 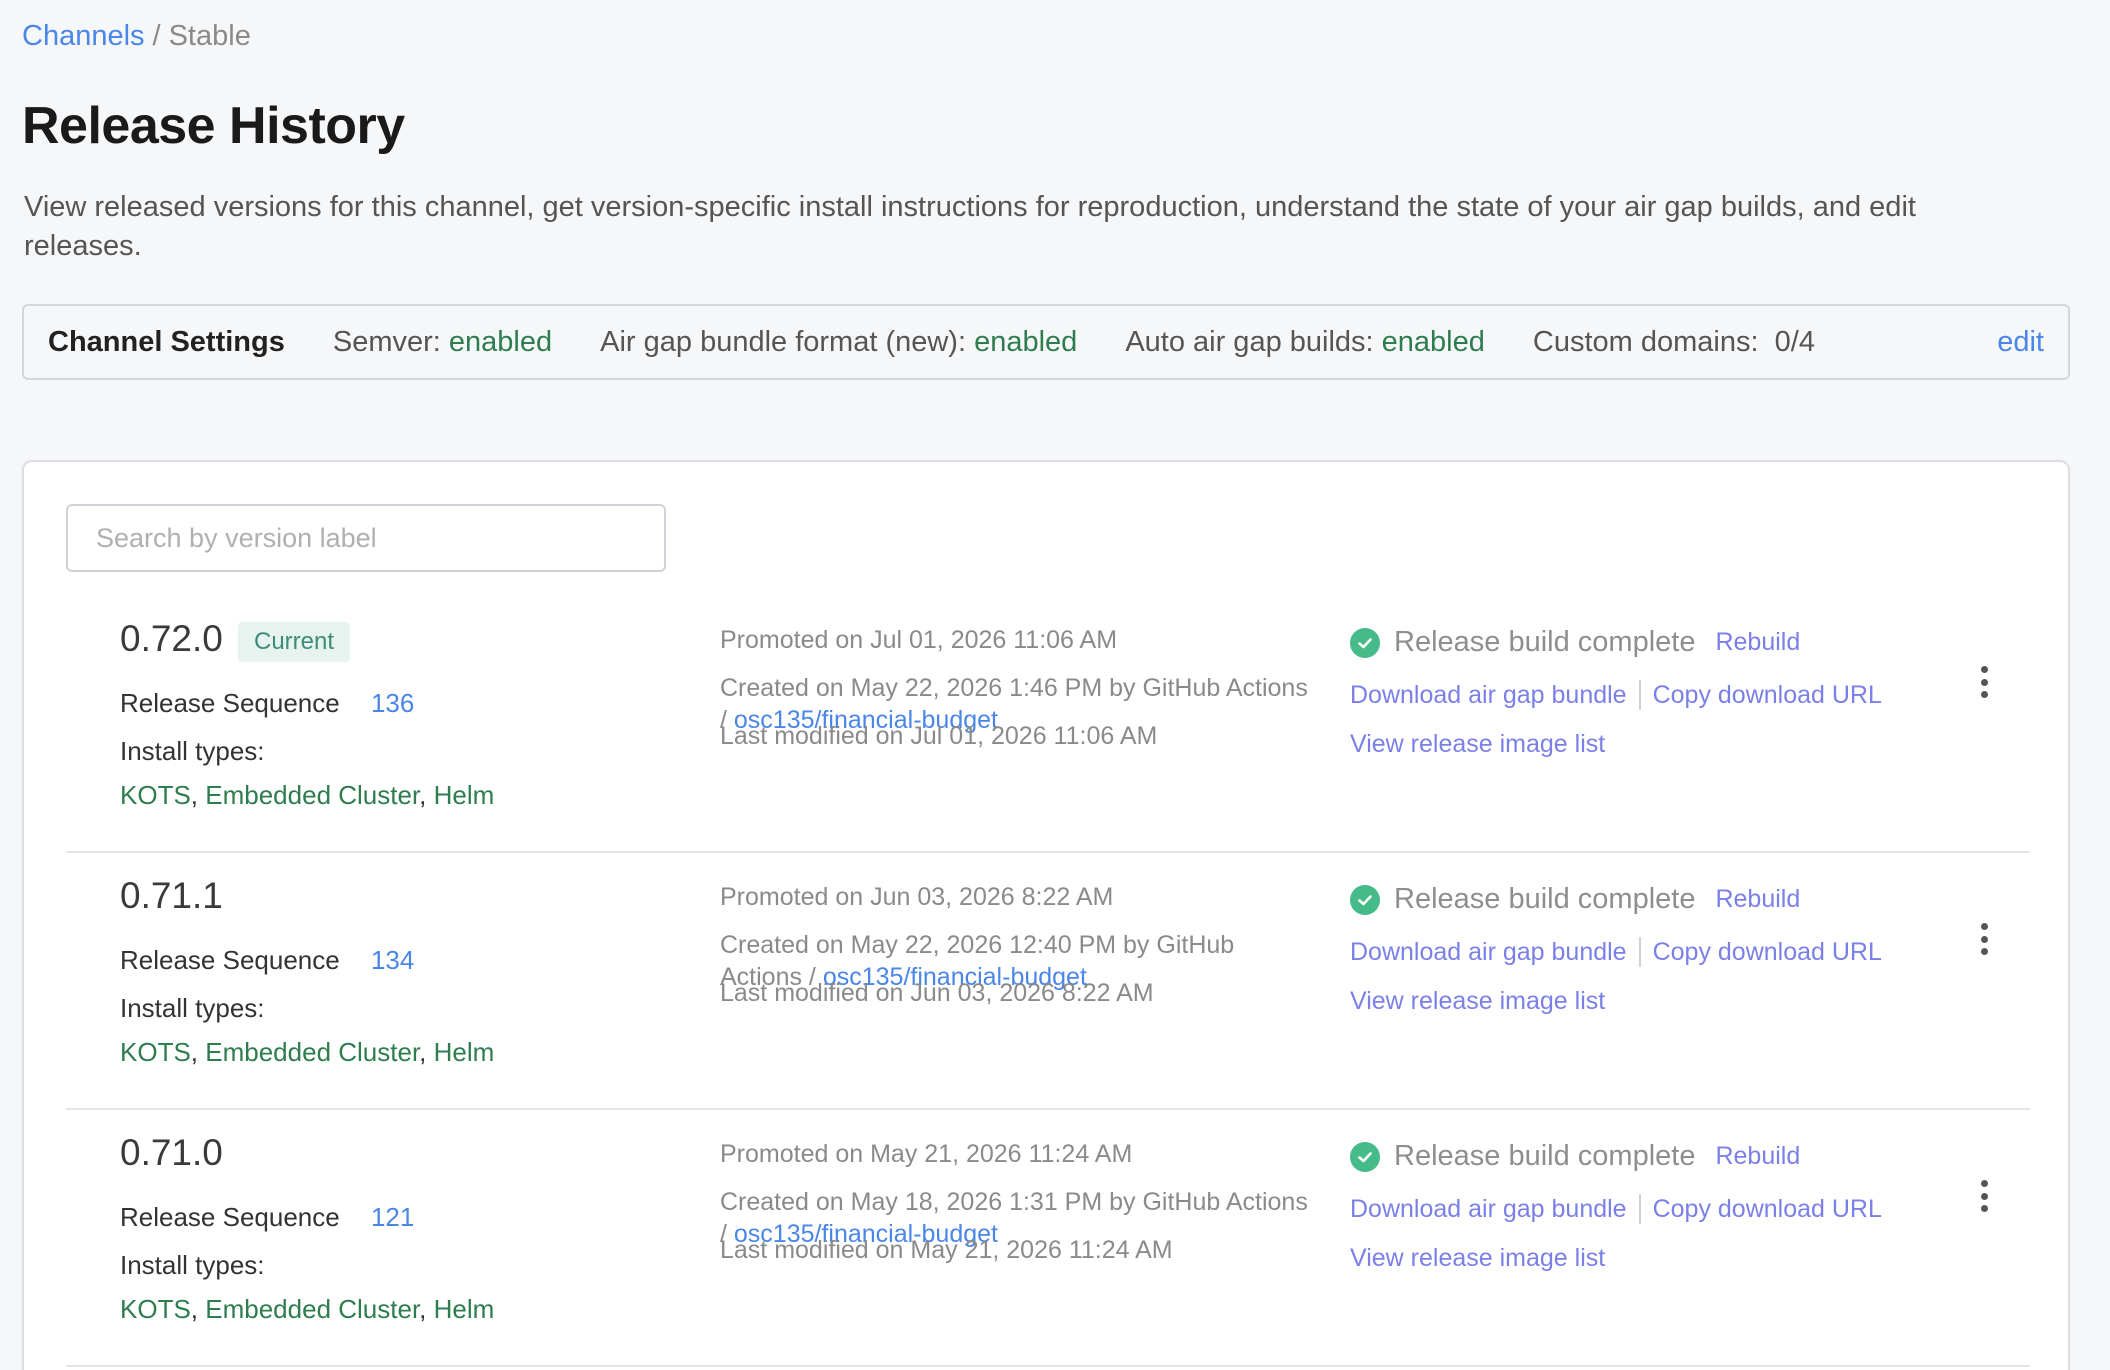 What do you see at coordinates (171, 895) in the screenshot?
I see `version-label: 0.71.1` at bounding box center [171, 895].